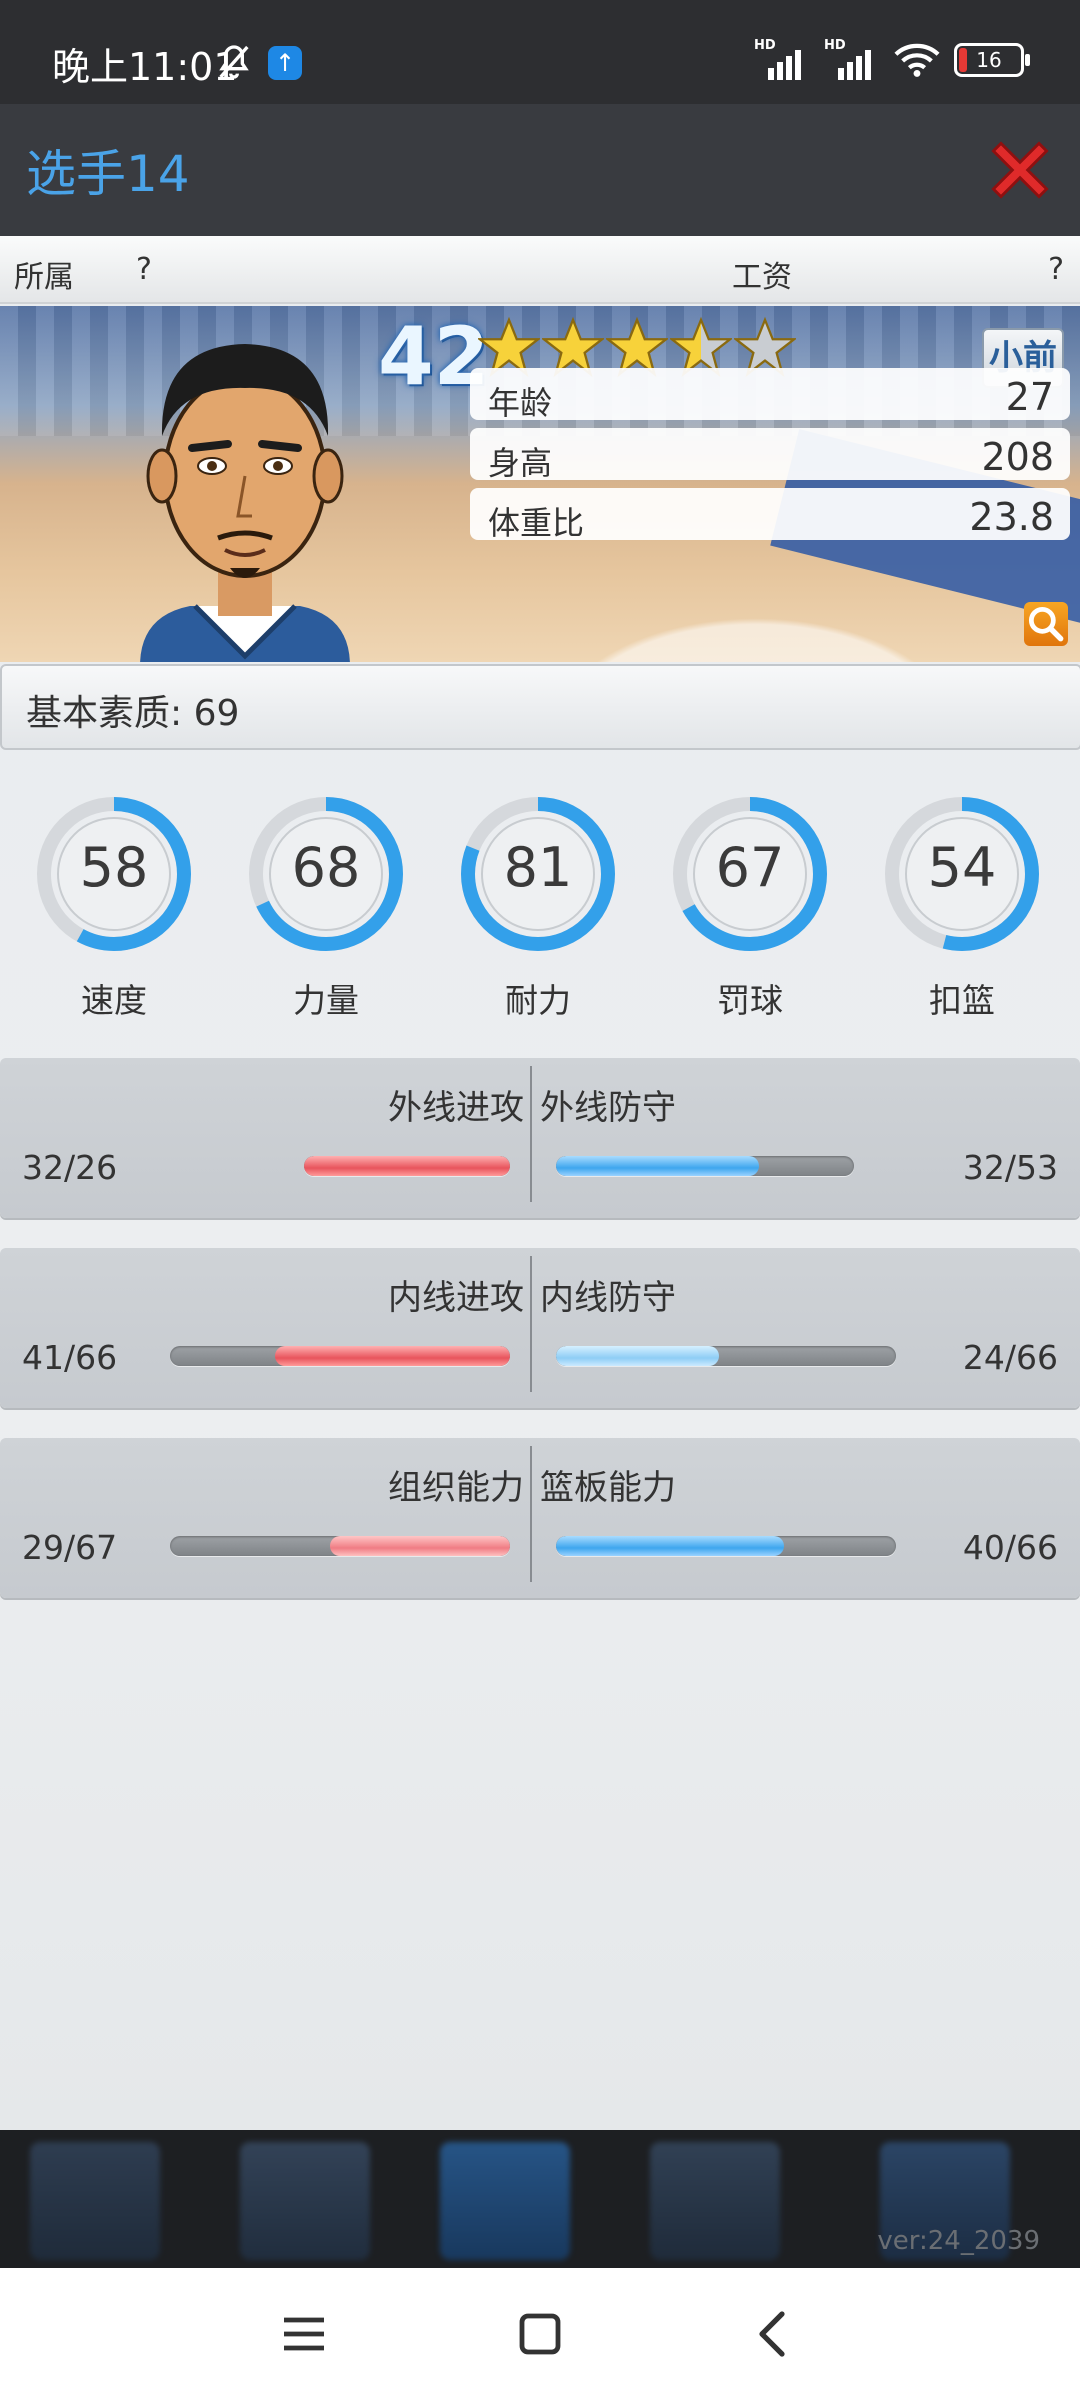 The height and width of the screenshot is (2400, 1080). What do you see at coordinates (114, 1000) in the screenshot?
I see `gauge-label: 速度` at bounding box center [114, 1000].